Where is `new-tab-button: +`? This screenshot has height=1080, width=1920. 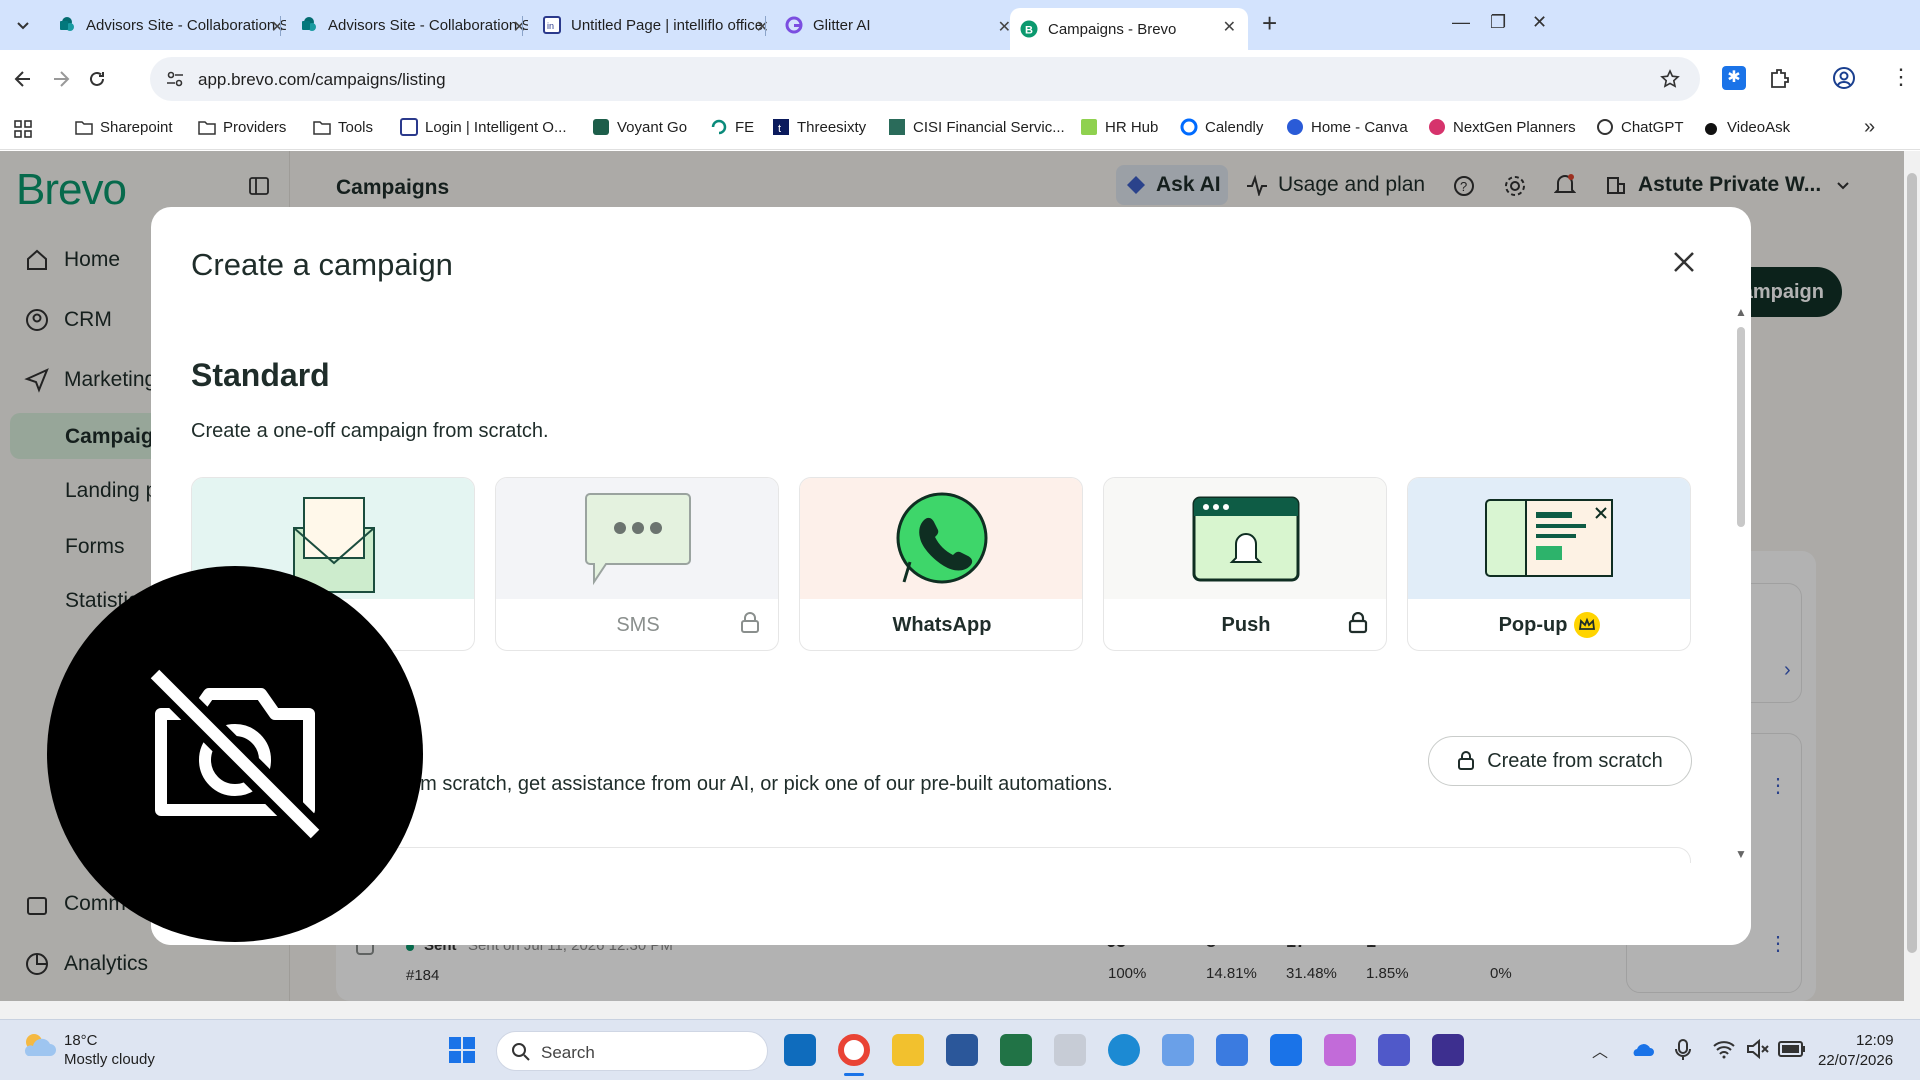
new-tab-button: + is located at coordinates (1269, 23).